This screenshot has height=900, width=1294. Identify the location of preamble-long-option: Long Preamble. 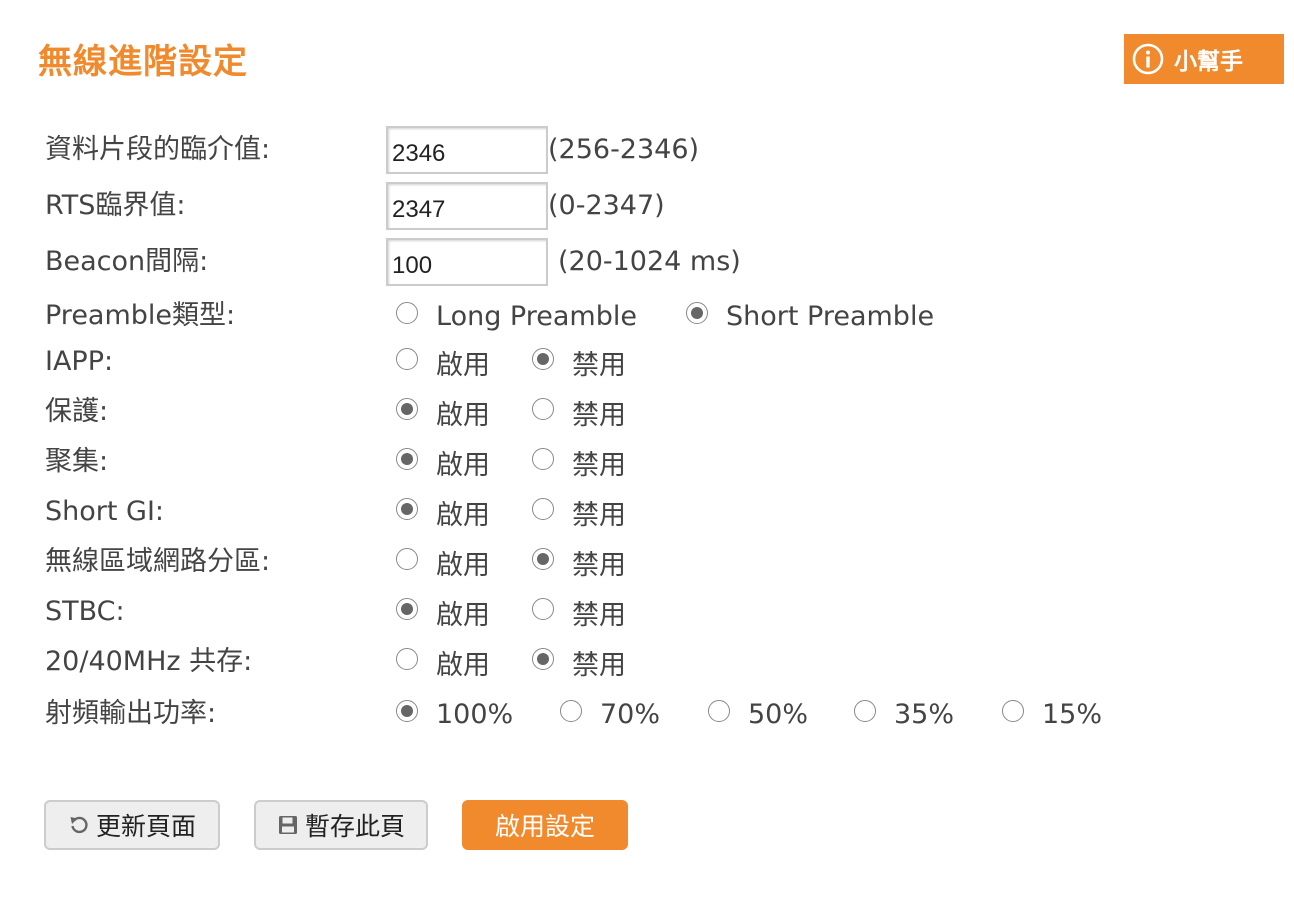
(516, 316).